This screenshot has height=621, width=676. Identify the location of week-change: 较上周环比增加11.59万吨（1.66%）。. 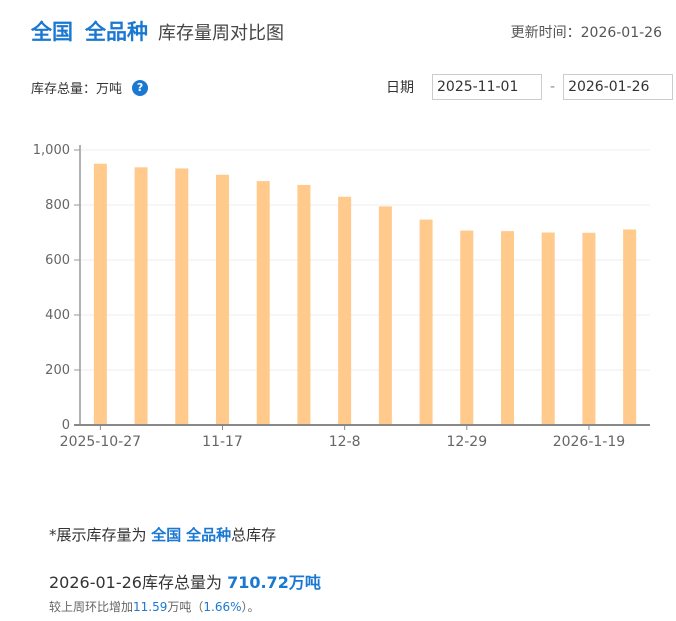
(154, 606).